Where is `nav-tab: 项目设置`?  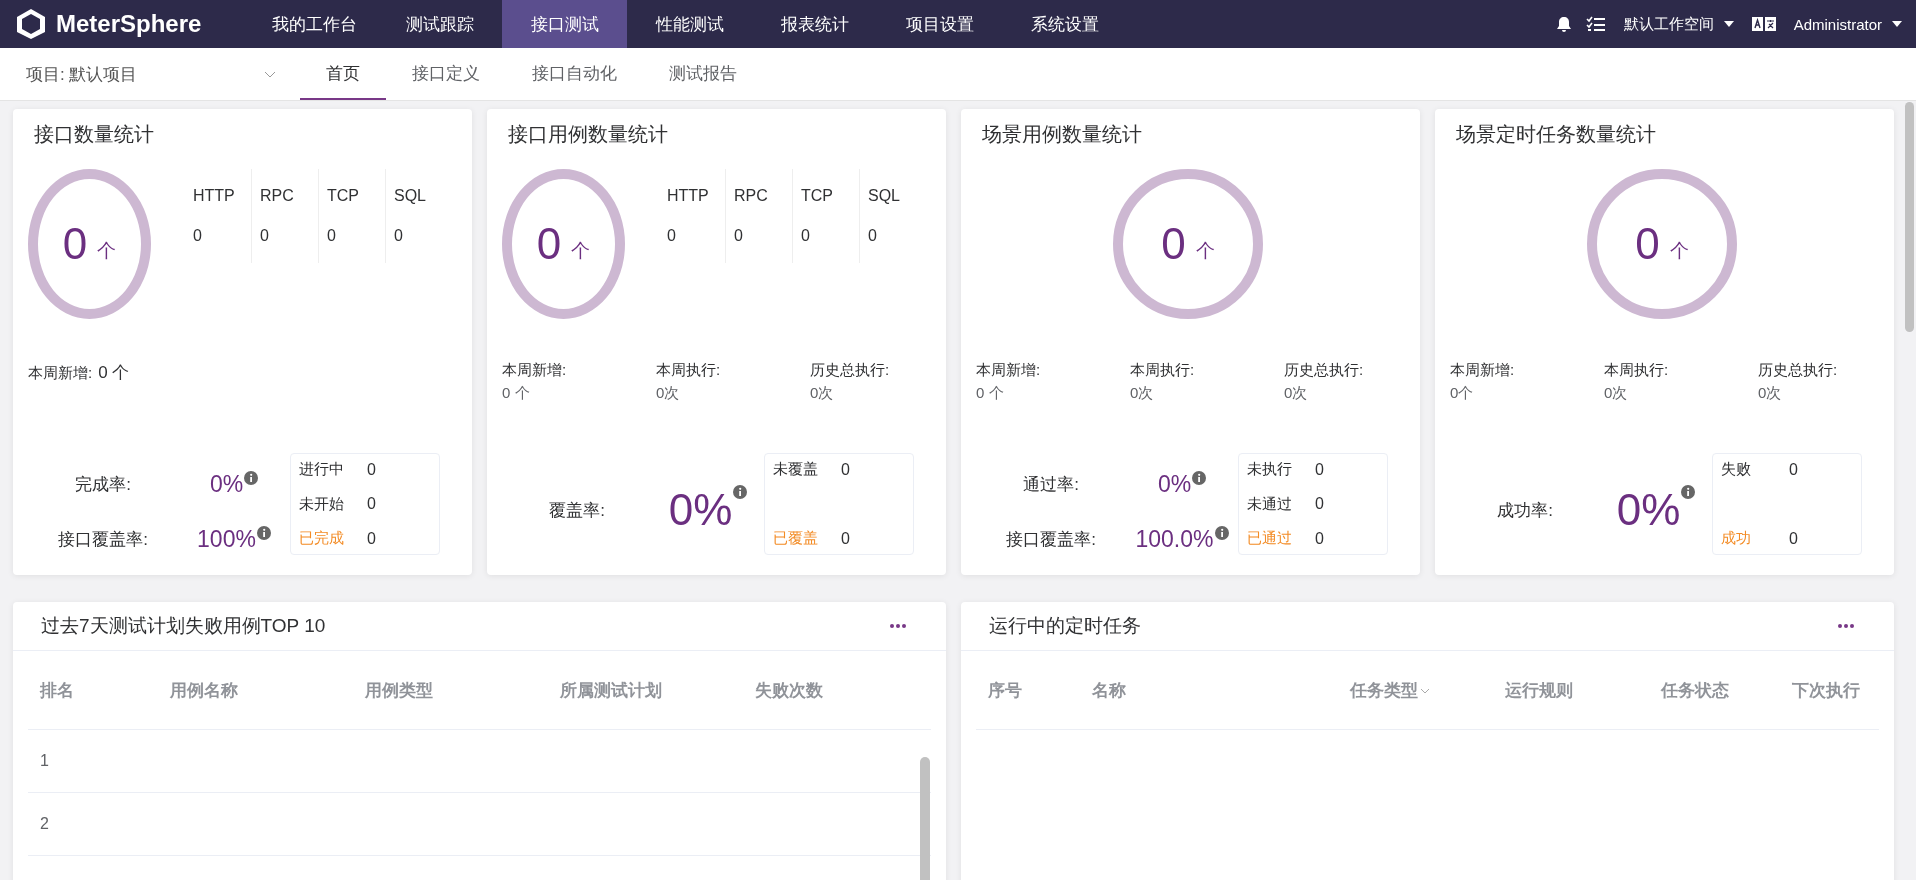
nav-tab: 项目设置 is located at coordinates (939, 24).